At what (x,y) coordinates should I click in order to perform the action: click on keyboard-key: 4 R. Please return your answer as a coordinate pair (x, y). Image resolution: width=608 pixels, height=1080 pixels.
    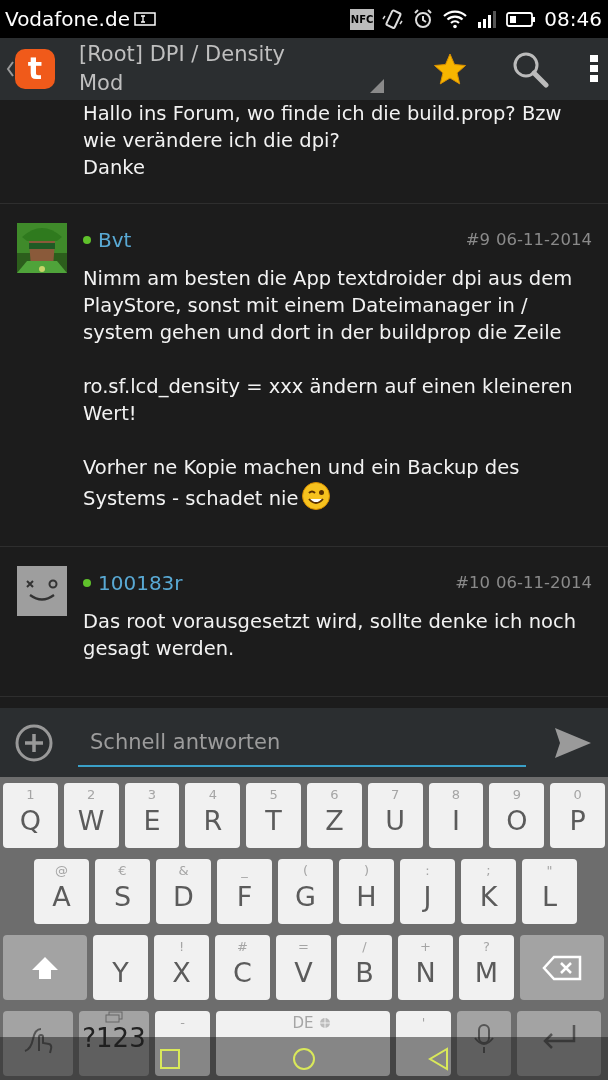
    Looking at the image, I should click on (213, 815).